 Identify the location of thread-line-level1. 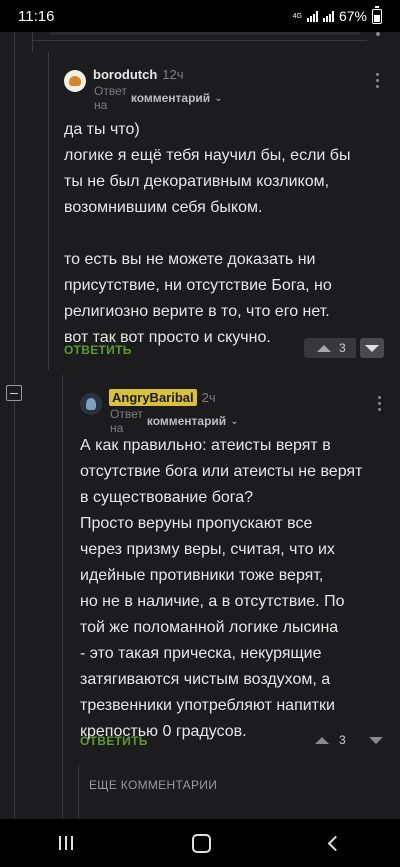
(14, 208).